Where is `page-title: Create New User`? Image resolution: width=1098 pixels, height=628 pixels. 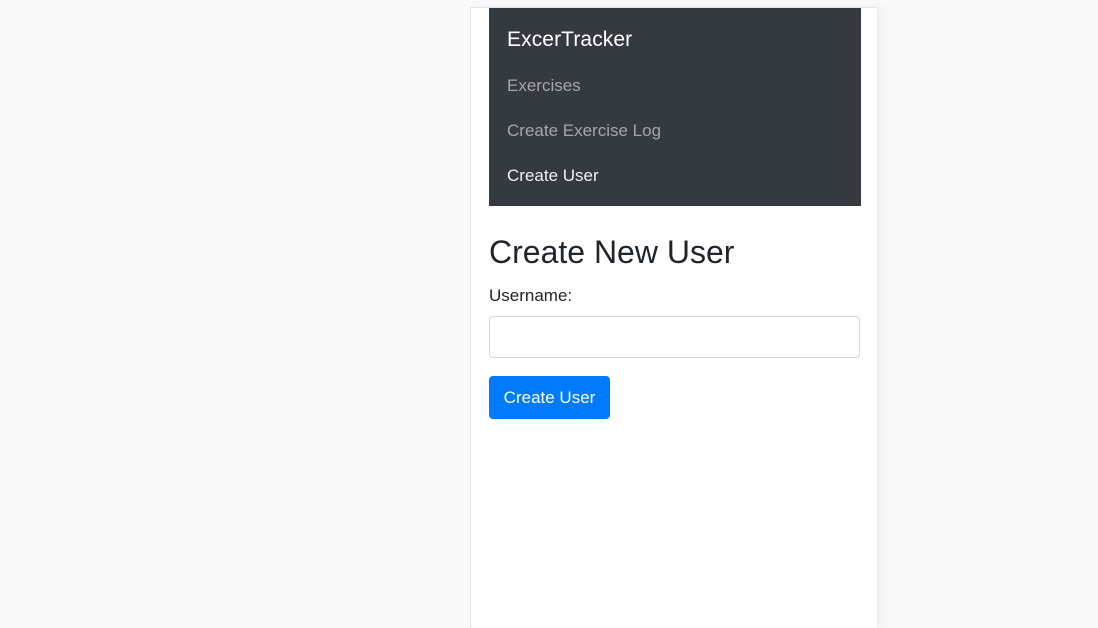
page-title: Create New User is located at coordinates (612, 252).